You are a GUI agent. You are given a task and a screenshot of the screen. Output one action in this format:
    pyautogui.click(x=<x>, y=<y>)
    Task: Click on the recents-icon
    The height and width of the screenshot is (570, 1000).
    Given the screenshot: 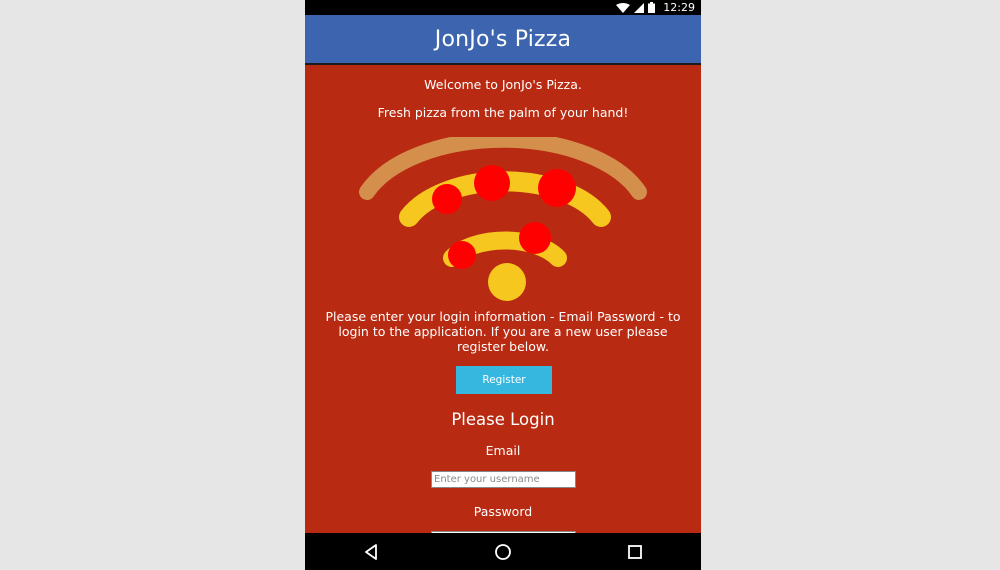 What is the action you would take?
    pyautogui.click(x=635, y=551)
    